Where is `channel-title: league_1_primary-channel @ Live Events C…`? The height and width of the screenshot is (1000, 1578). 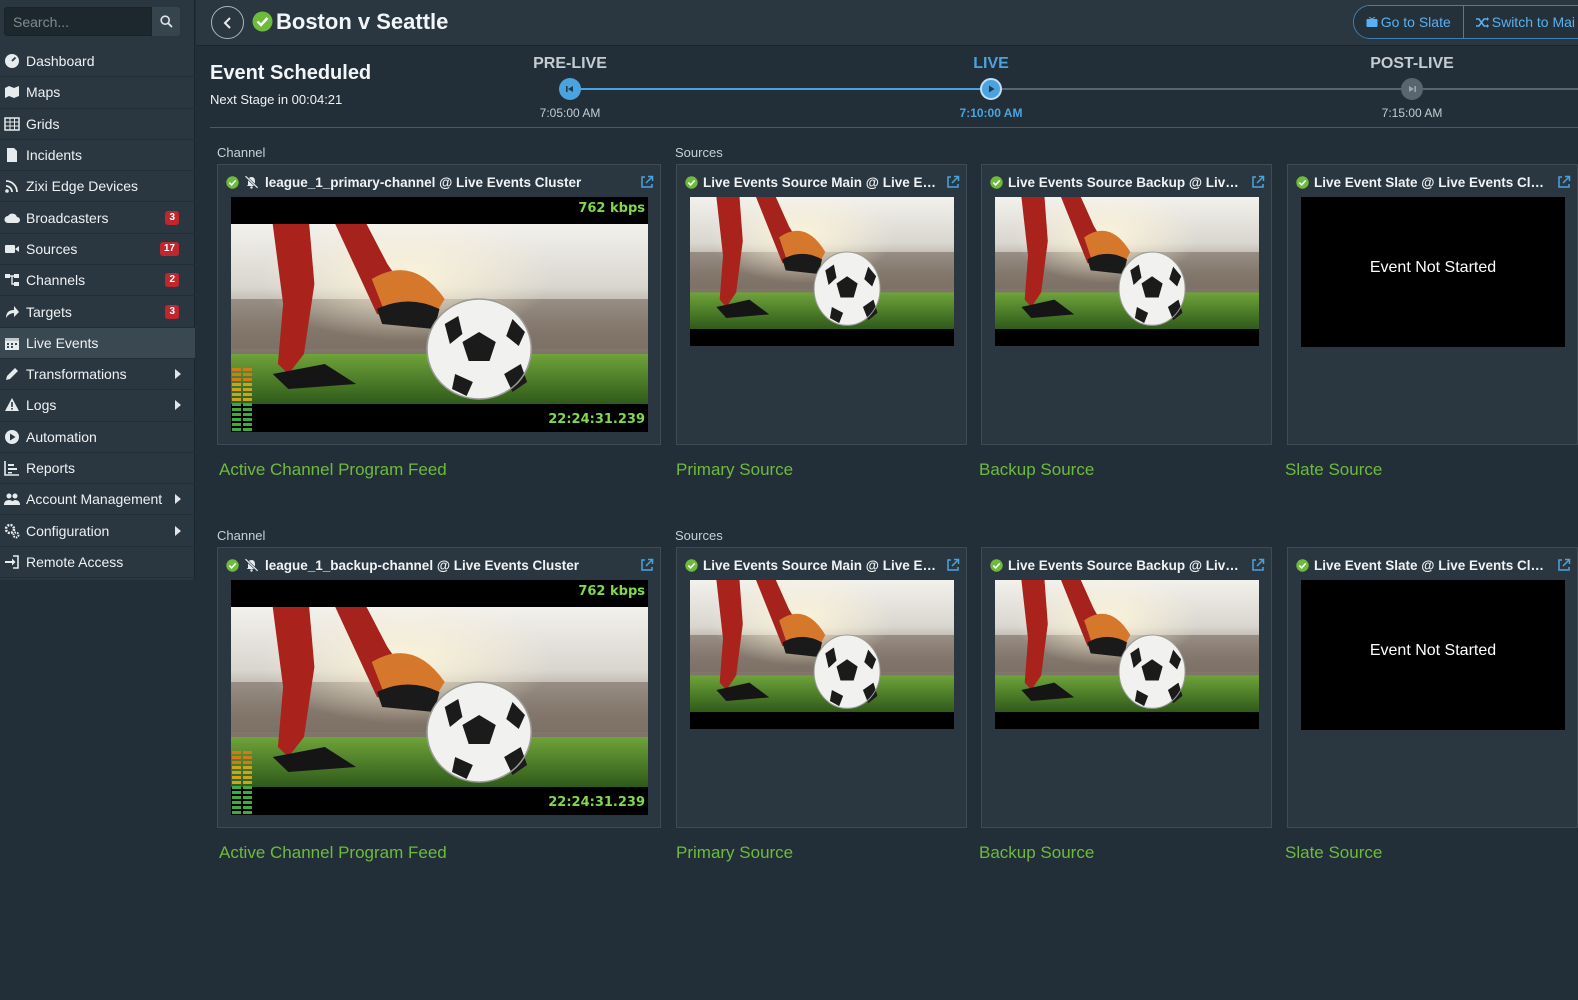
channel-title: league_1_primary-channel @ Live Events C… is located at coordinates (449, 182).